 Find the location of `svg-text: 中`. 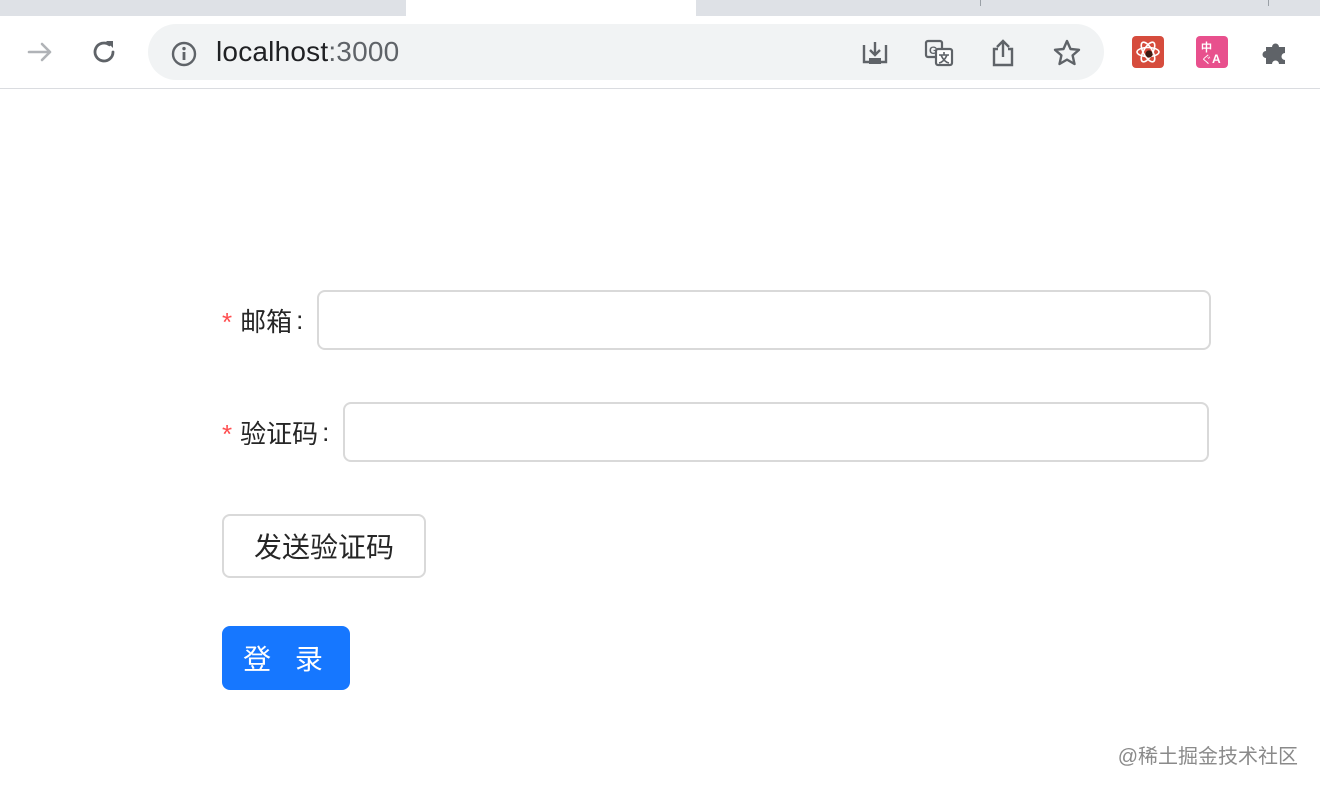

svg-text: 中 is located at coordinates (1206, 47).